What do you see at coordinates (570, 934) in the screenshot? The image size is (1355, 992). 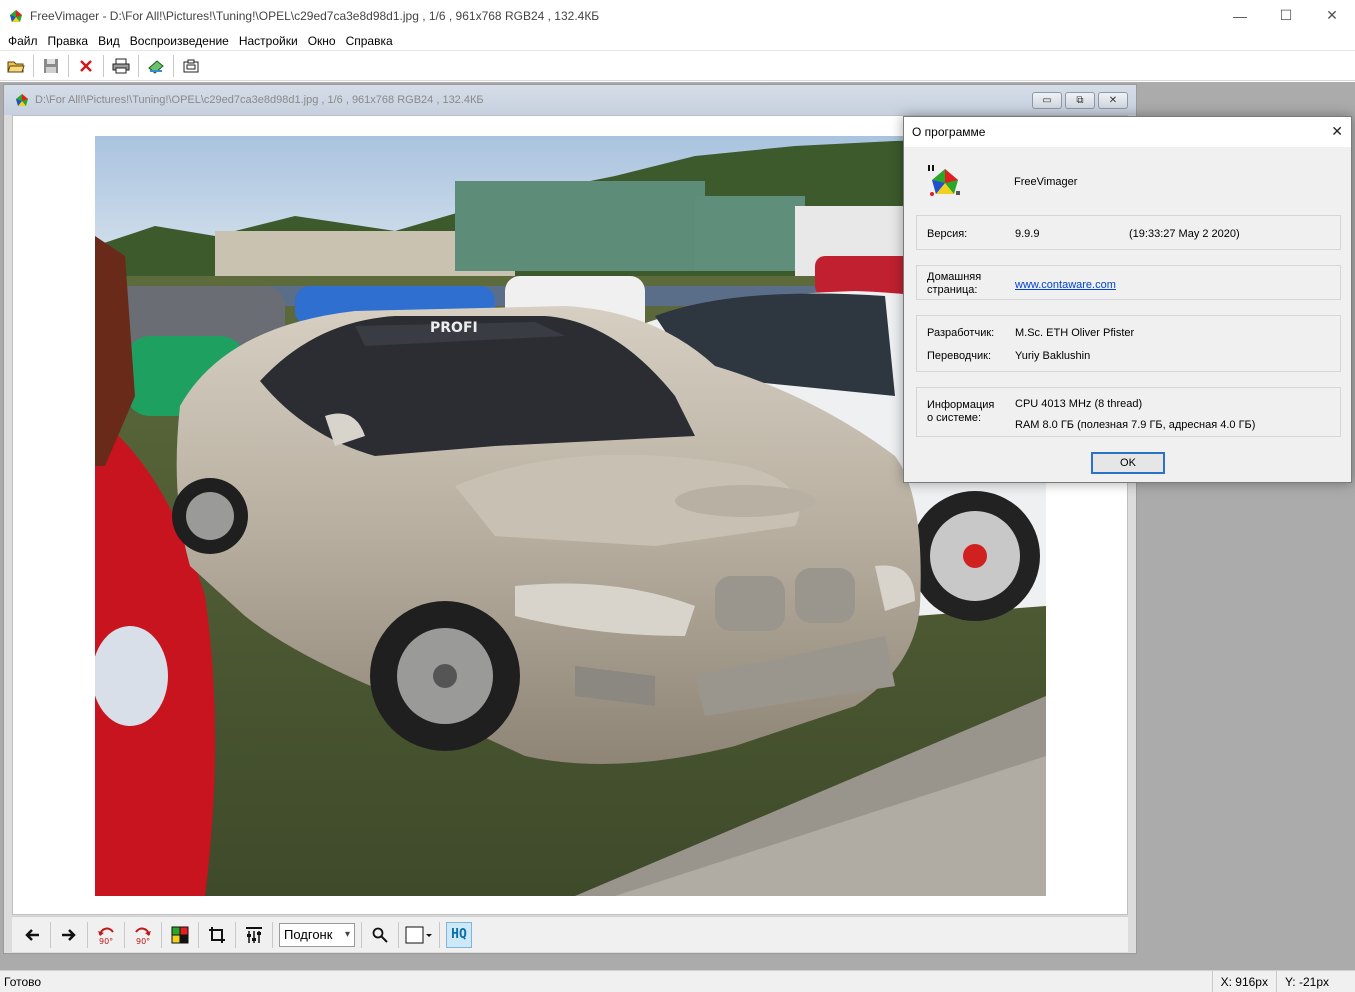 I see `viewer-toolbar: 90° 90° Подгонк ▾ HQ` at bounding box center [570, 934].